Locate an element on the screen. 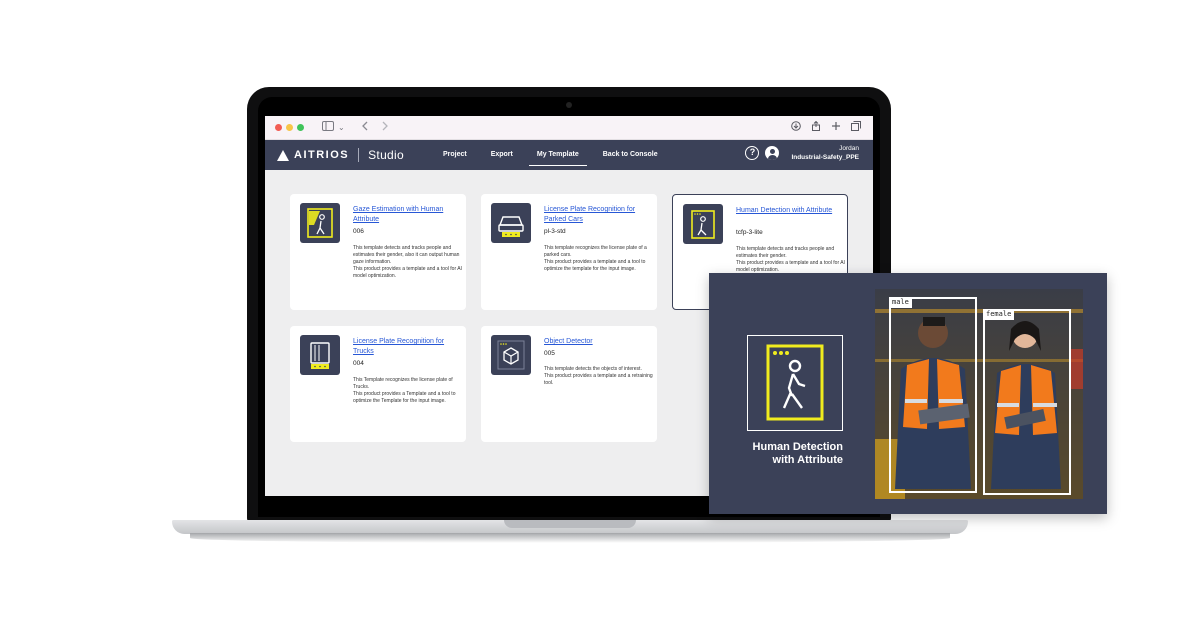 Image resolution: width=1200 pixels, height=627 pixels. close-window-button is located at coordinates (278, 127).